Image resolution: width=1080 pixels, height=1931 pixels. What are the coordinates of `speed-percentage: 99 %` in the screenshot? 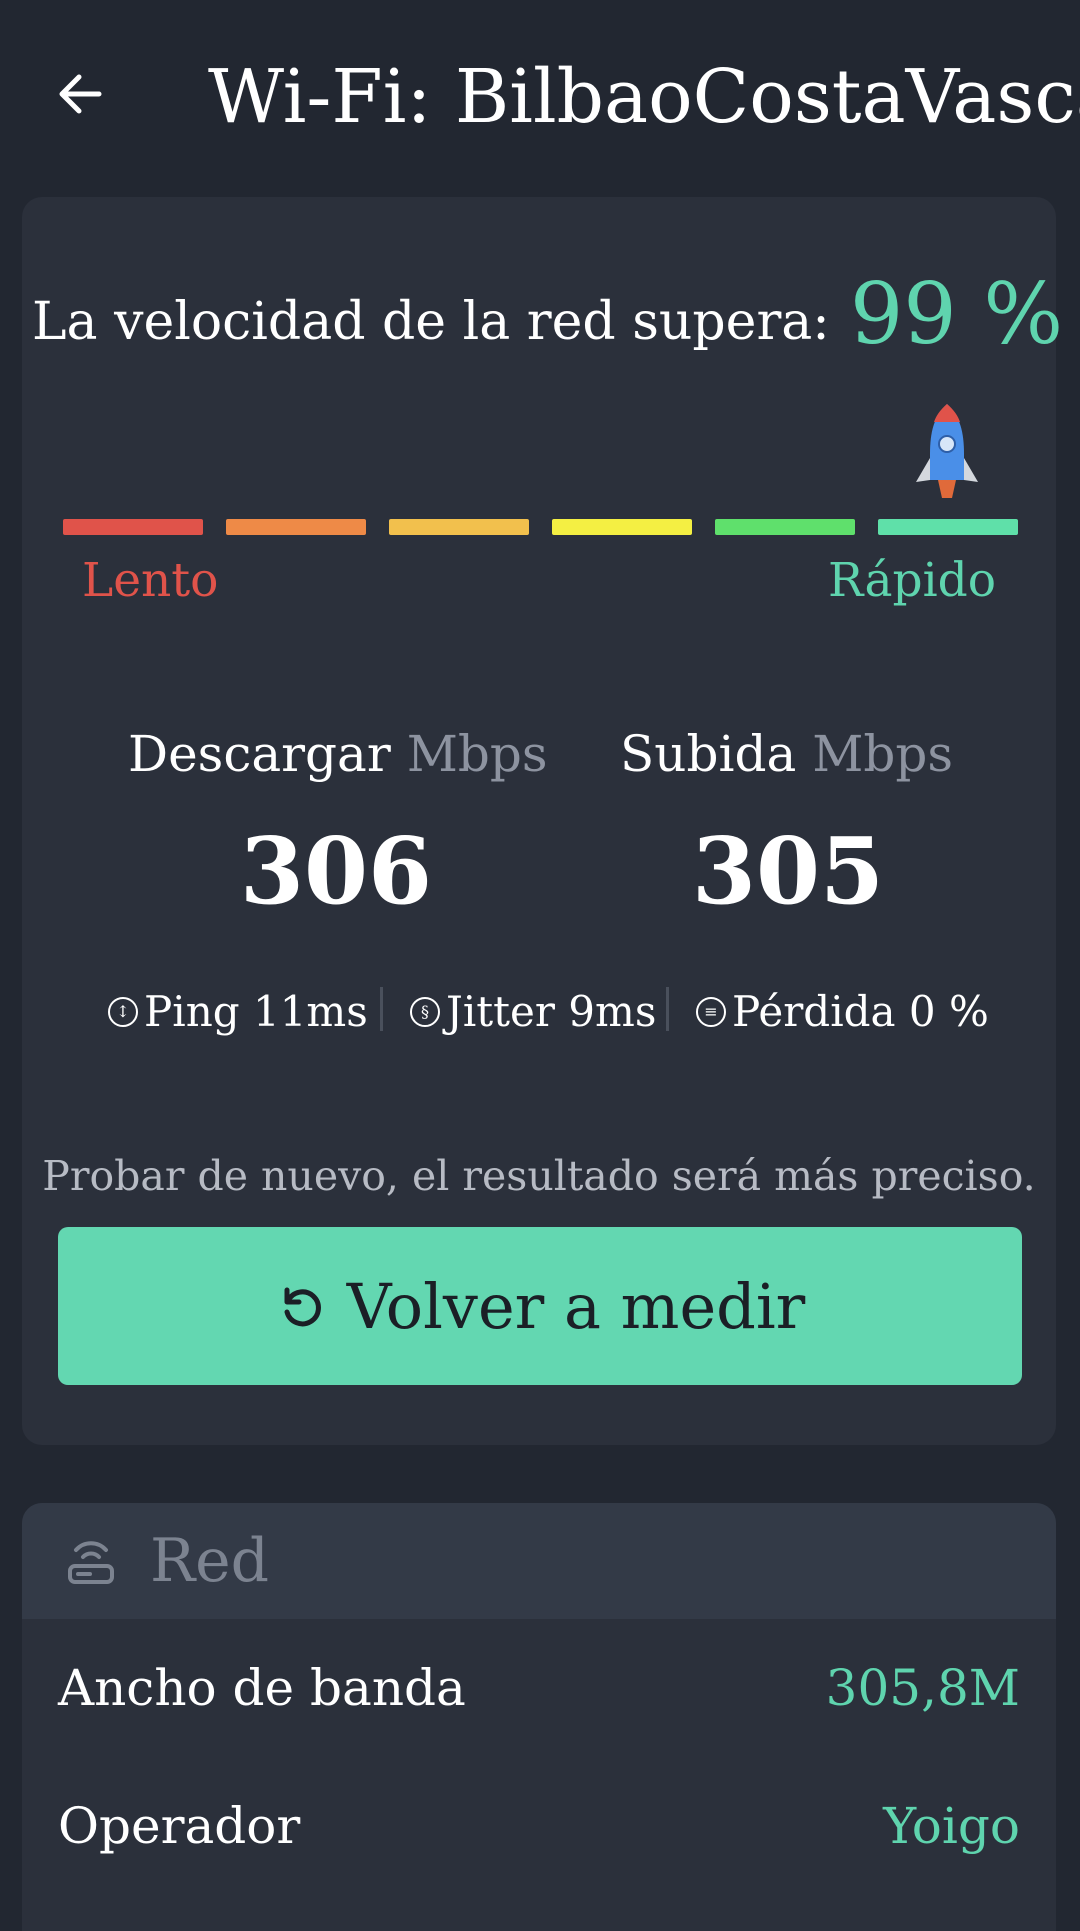 It's located at (956, 314).